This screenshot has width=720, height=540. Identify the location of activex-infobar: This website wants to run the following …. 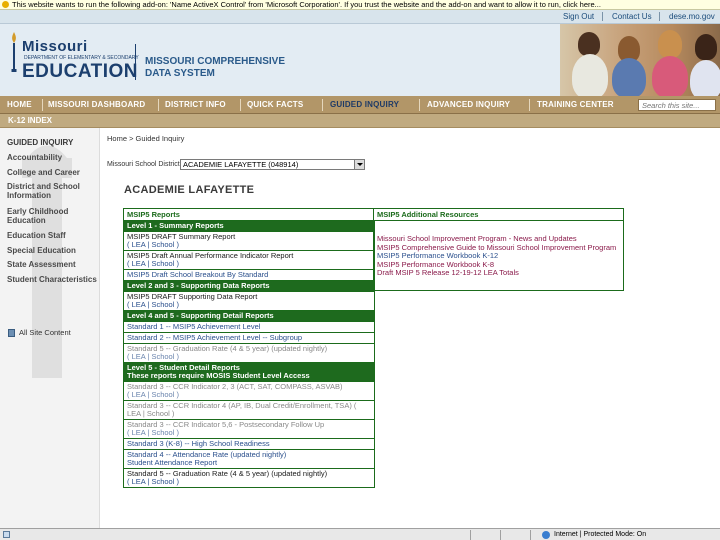
(360, 5).